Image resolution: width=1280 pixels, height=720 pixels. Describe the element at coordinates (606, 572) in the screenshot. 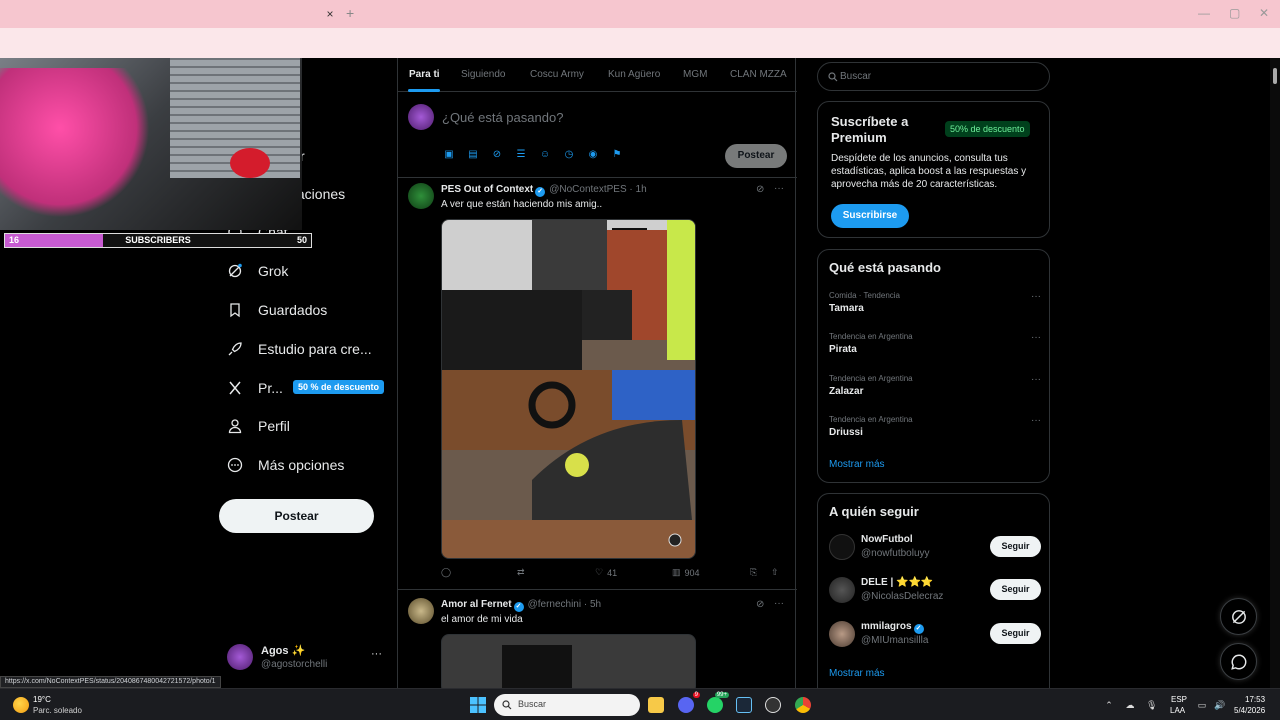

I see `like-button: ♡ 41` at that location.